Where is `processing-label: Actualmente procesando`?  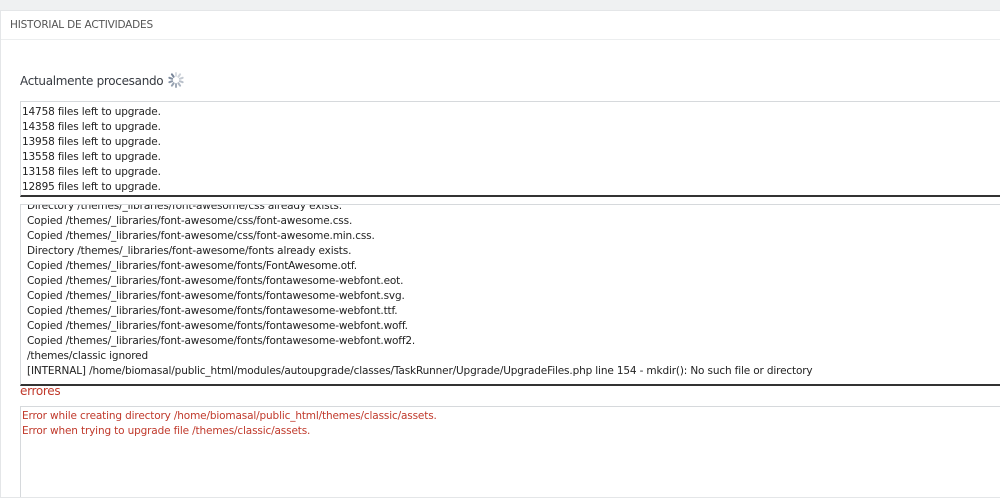
processing-label: Actualmente procesando is located at coordinates (92, 81).